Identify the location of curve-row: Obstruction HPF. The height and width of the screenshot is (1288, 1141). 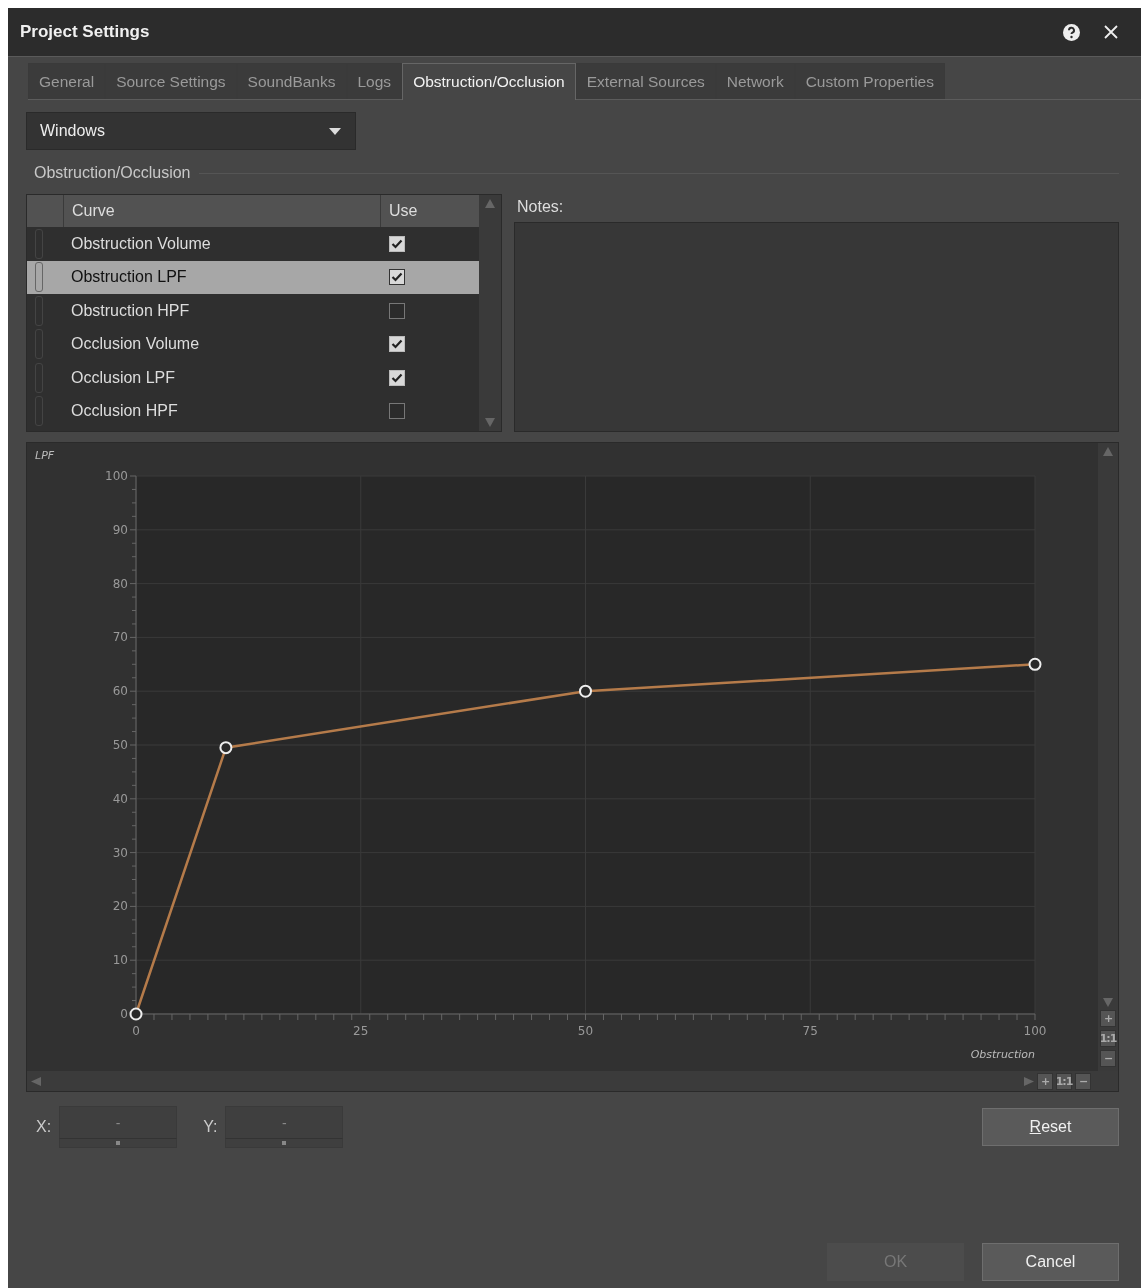
(253, 311).